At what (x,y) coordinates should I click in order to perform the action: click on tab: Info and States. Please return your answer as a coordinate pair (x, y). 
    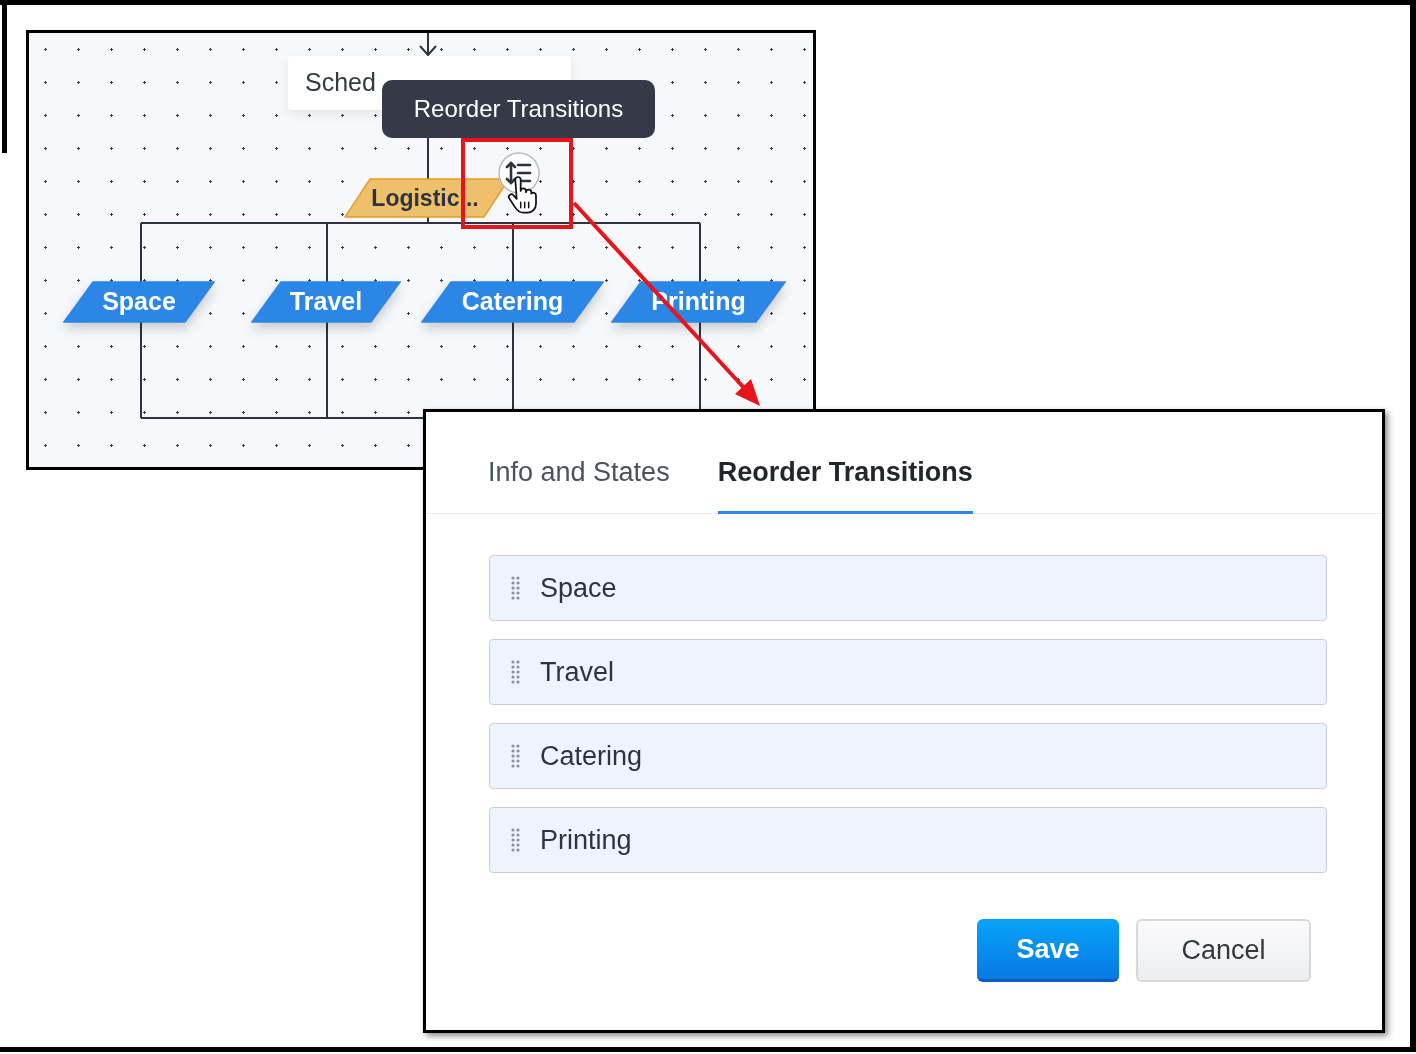
    Looking at the image, I should click on (579, 463).